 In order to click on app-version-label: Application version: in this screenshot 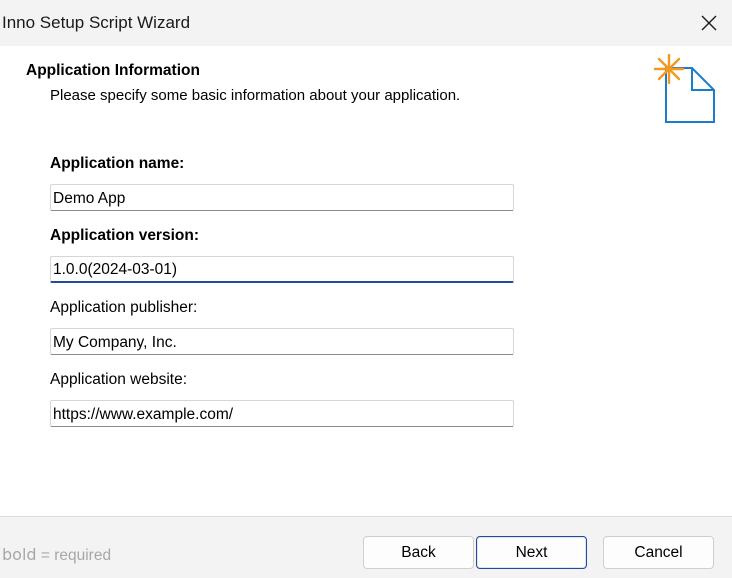, I will do `click(124, 235)`.